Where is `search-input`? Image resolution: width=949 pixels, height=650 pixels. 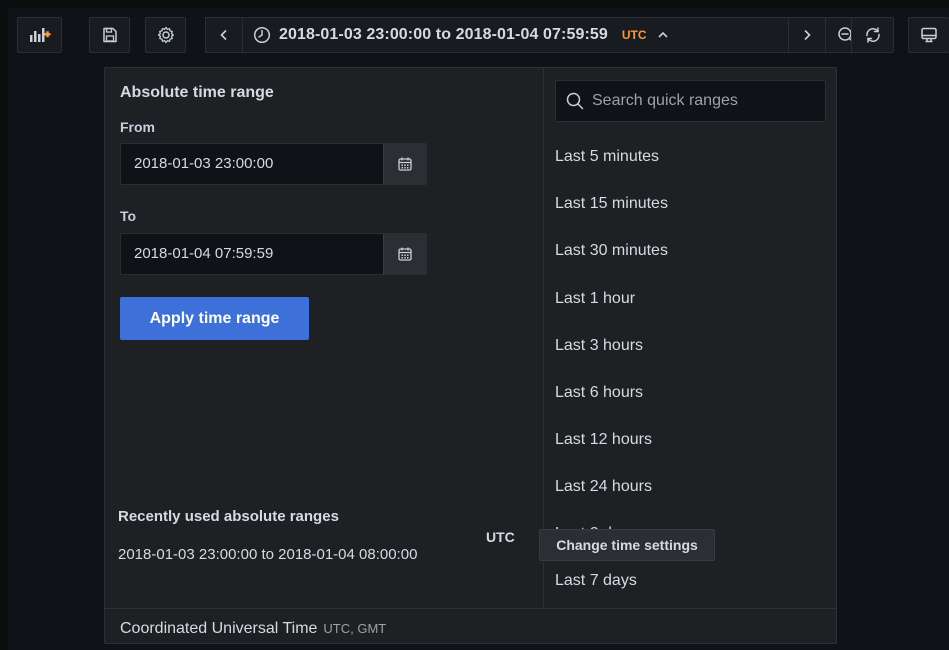
search-input is located at coordinates (702, 101).